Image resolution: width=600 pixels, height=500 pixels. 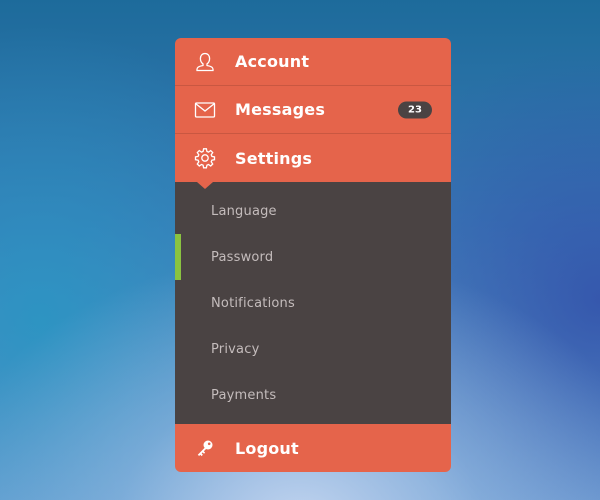 What do you see at coordinates (205, 110) in the screenshot?
I see `envelope-icon` at bounding box center [205, 110].